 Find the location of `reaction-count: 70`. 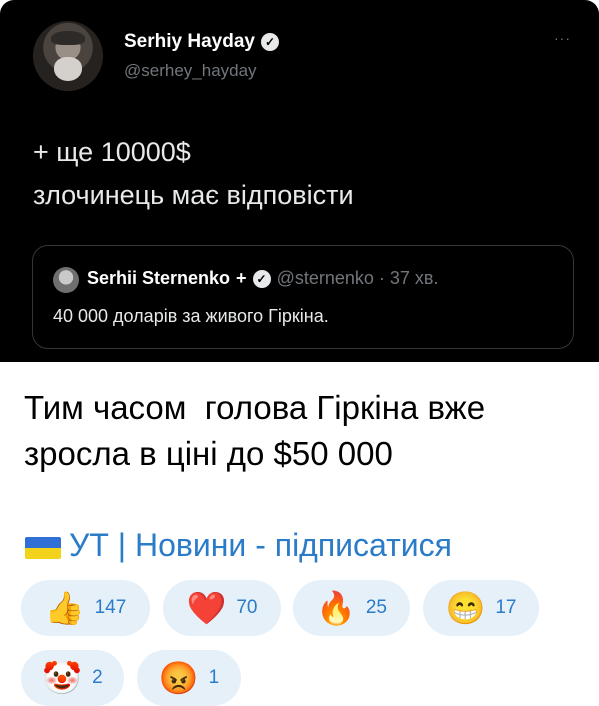

reaction-count: 70 is located at coordinates (247, 607).